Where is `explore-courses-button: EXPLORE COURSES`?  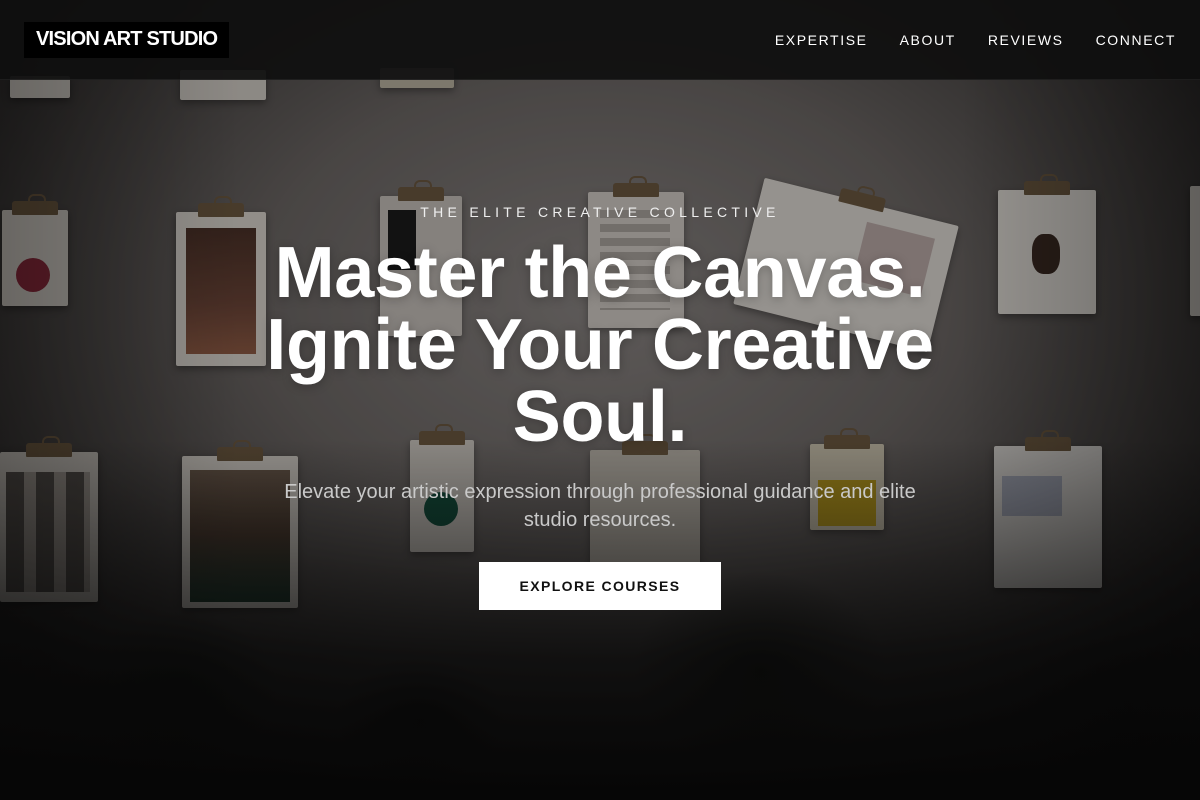
explore-courses-button: EXPLORE COURSES is located at coordinates (600, 586).